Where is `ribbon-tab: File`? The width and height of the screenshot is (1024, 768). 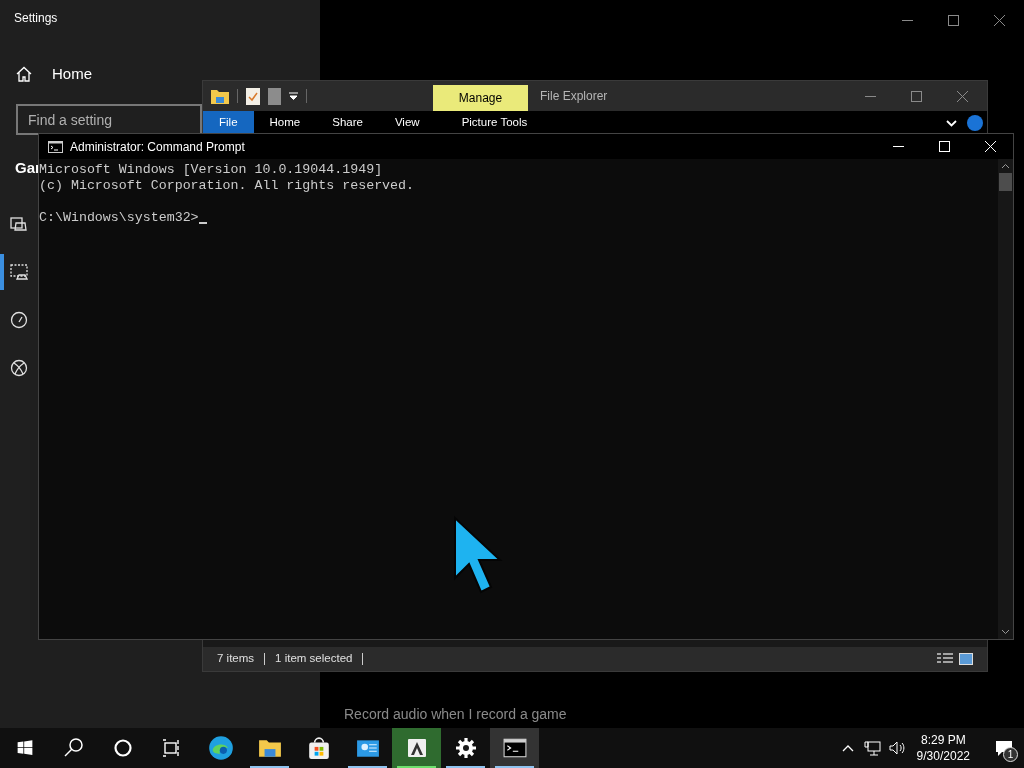
ribbon-tab: File is located at coordinates (228, 123).